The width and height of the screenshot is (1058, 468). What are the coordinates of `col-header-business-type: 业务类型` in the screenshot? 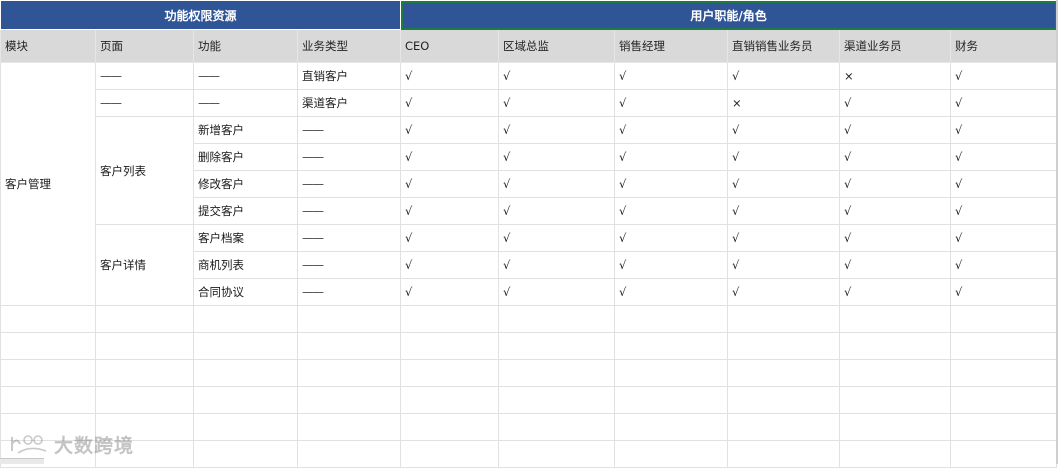 It's located at (349, 46).